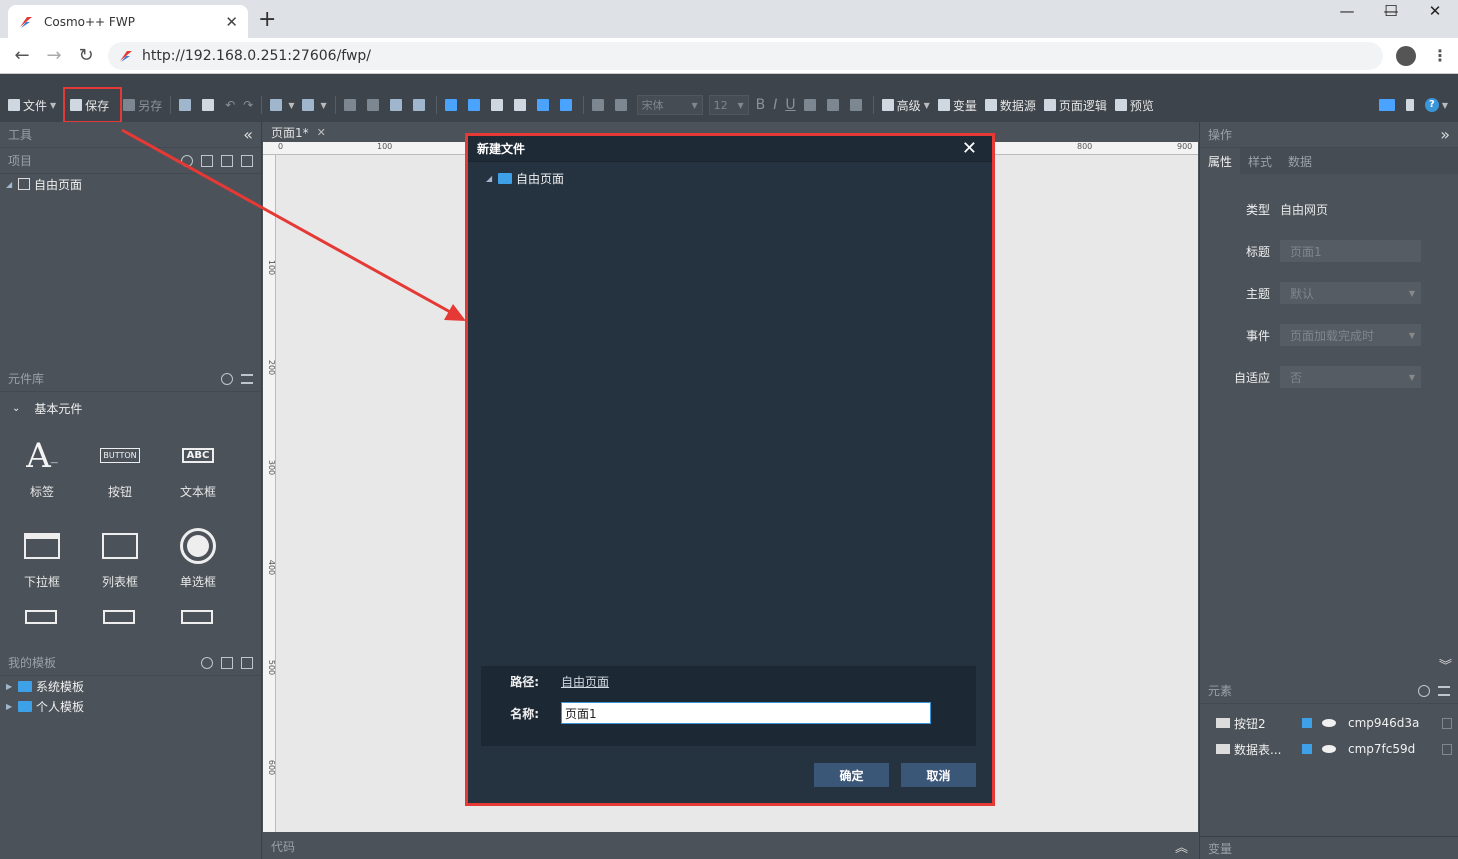 This screenshot has width=1458, height=859. Describe the element at coordinates (745, 56) in the screenshot. I see `url-field: http://192.168.0.251:27606/fwp/` at that location.